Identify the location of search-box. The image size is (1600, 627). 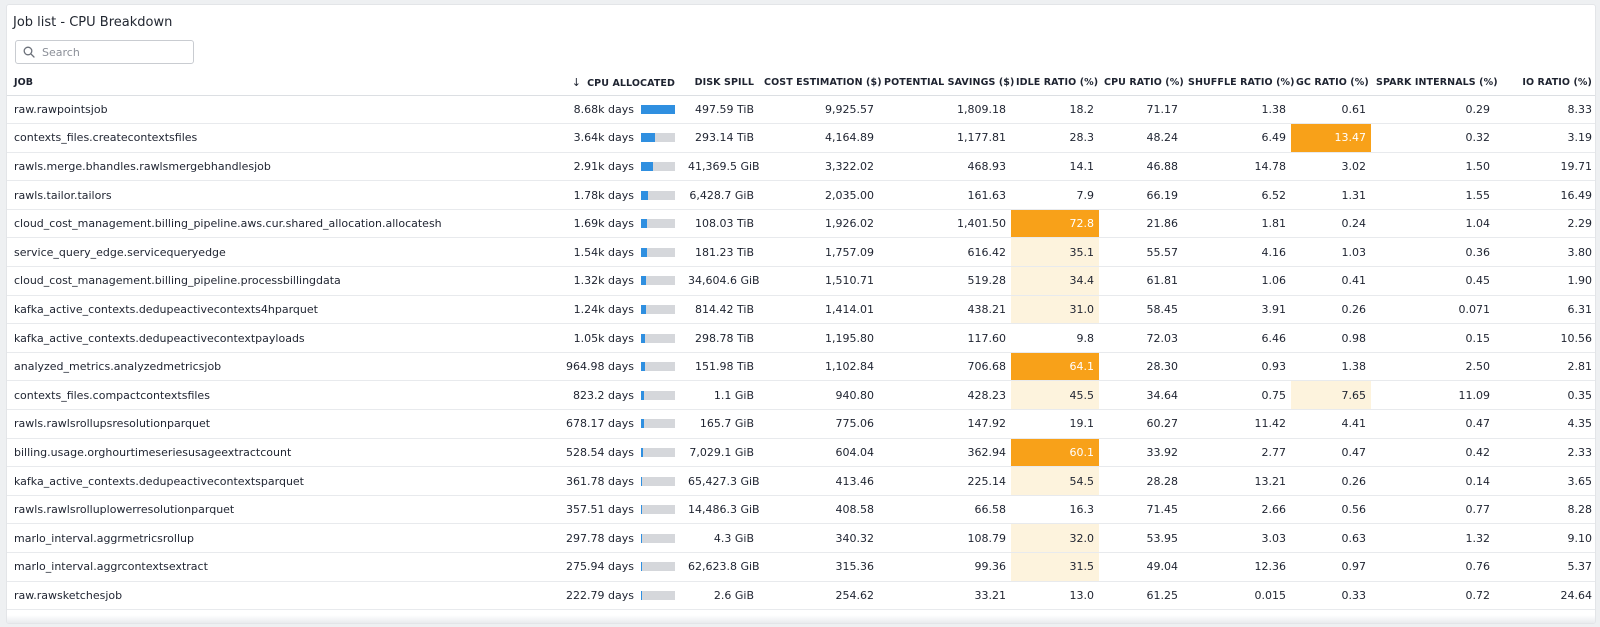
(104, 52).